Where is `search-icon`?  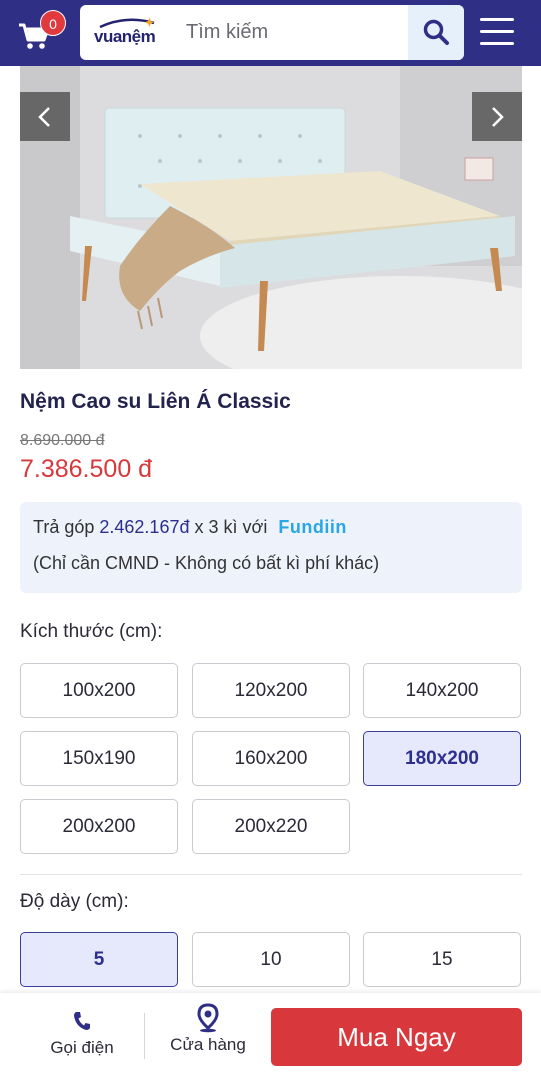 search-icon is located at coordinates (436, 32).